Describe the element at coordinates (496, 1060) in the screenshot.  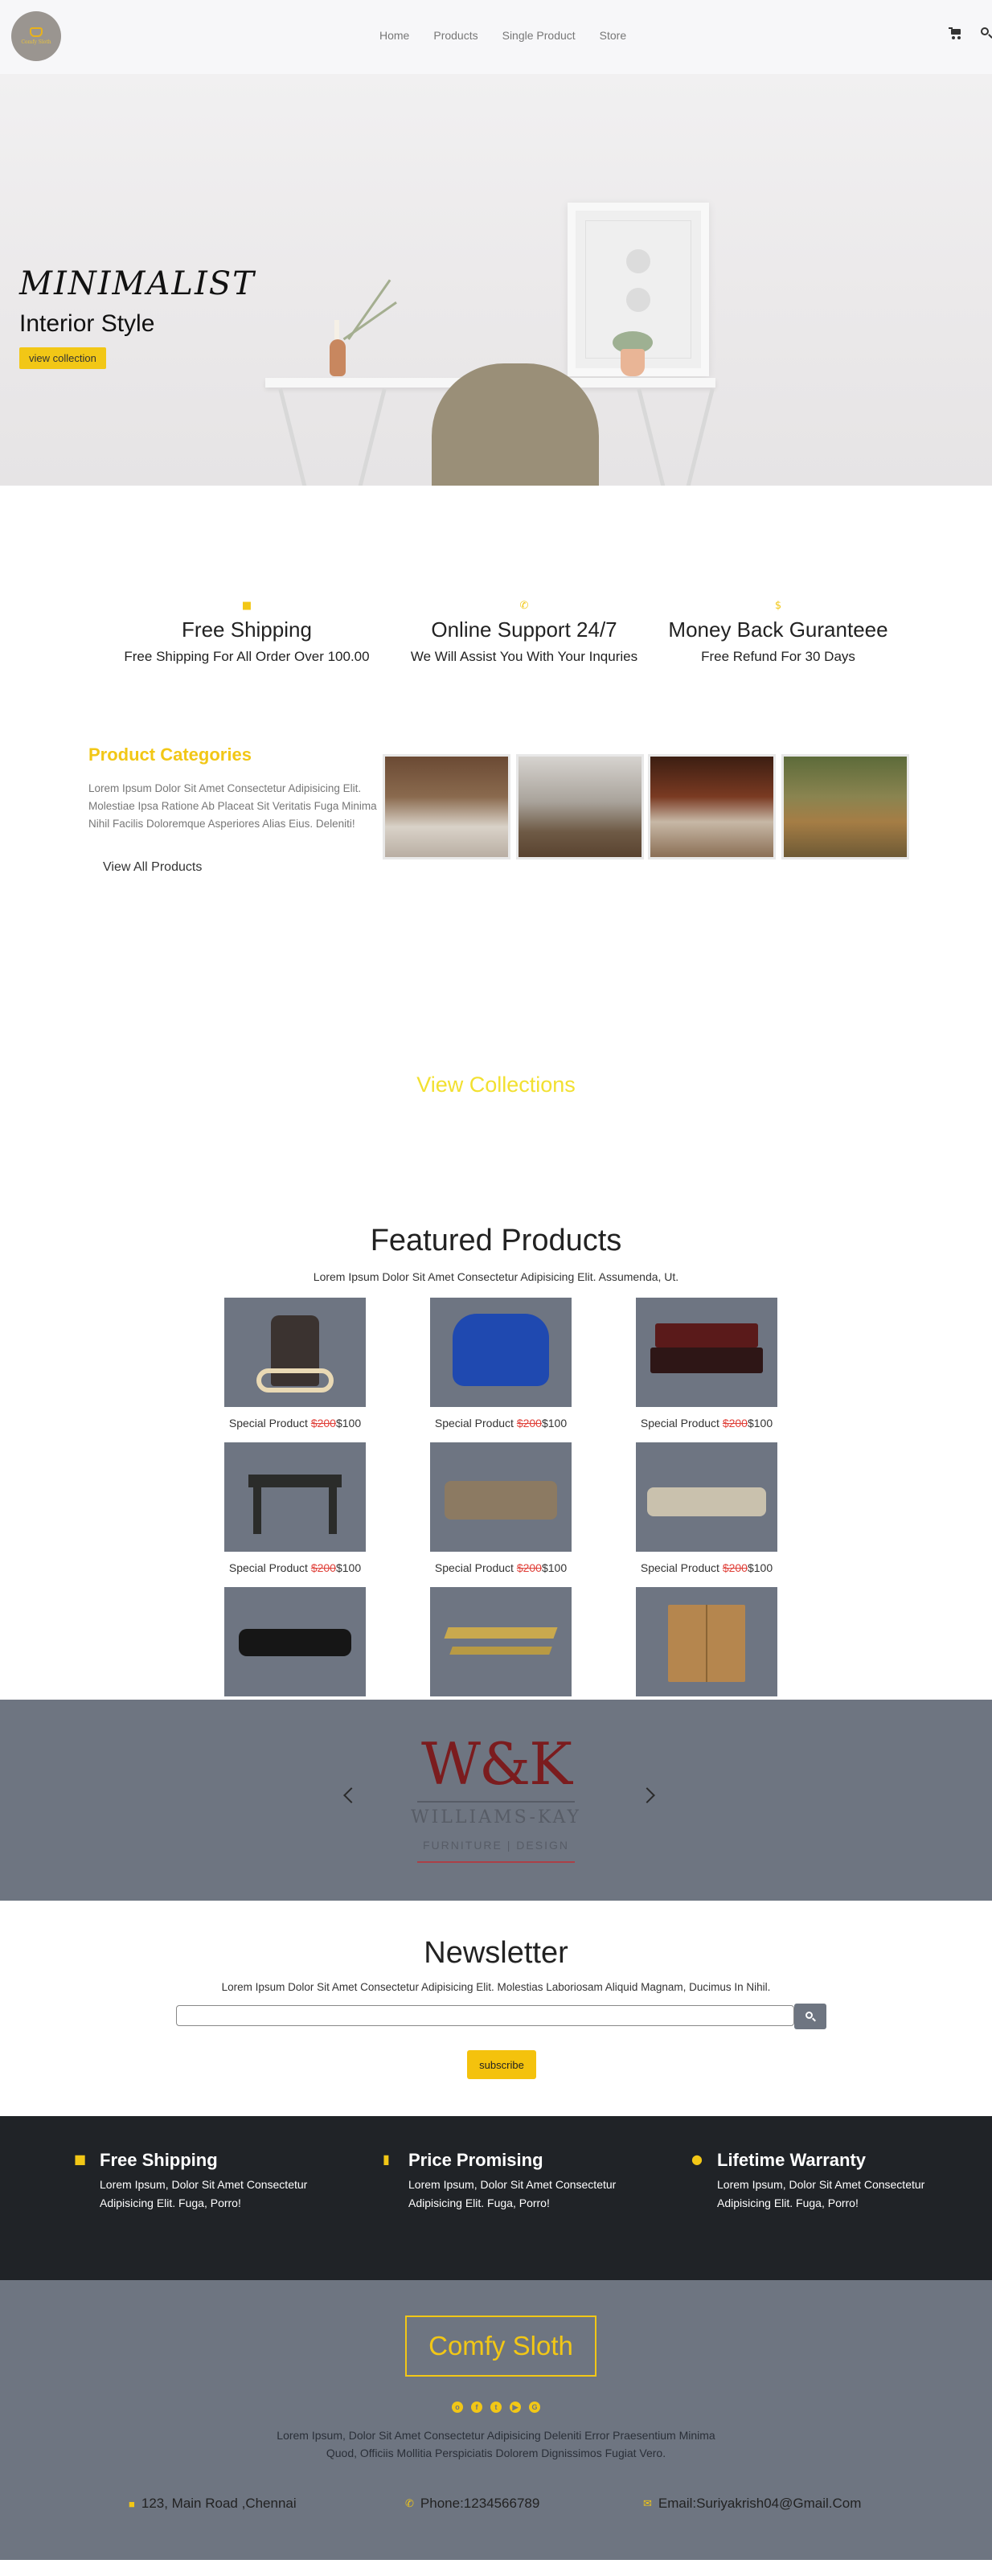
I see `view-collections-section: View Collections` at that location.